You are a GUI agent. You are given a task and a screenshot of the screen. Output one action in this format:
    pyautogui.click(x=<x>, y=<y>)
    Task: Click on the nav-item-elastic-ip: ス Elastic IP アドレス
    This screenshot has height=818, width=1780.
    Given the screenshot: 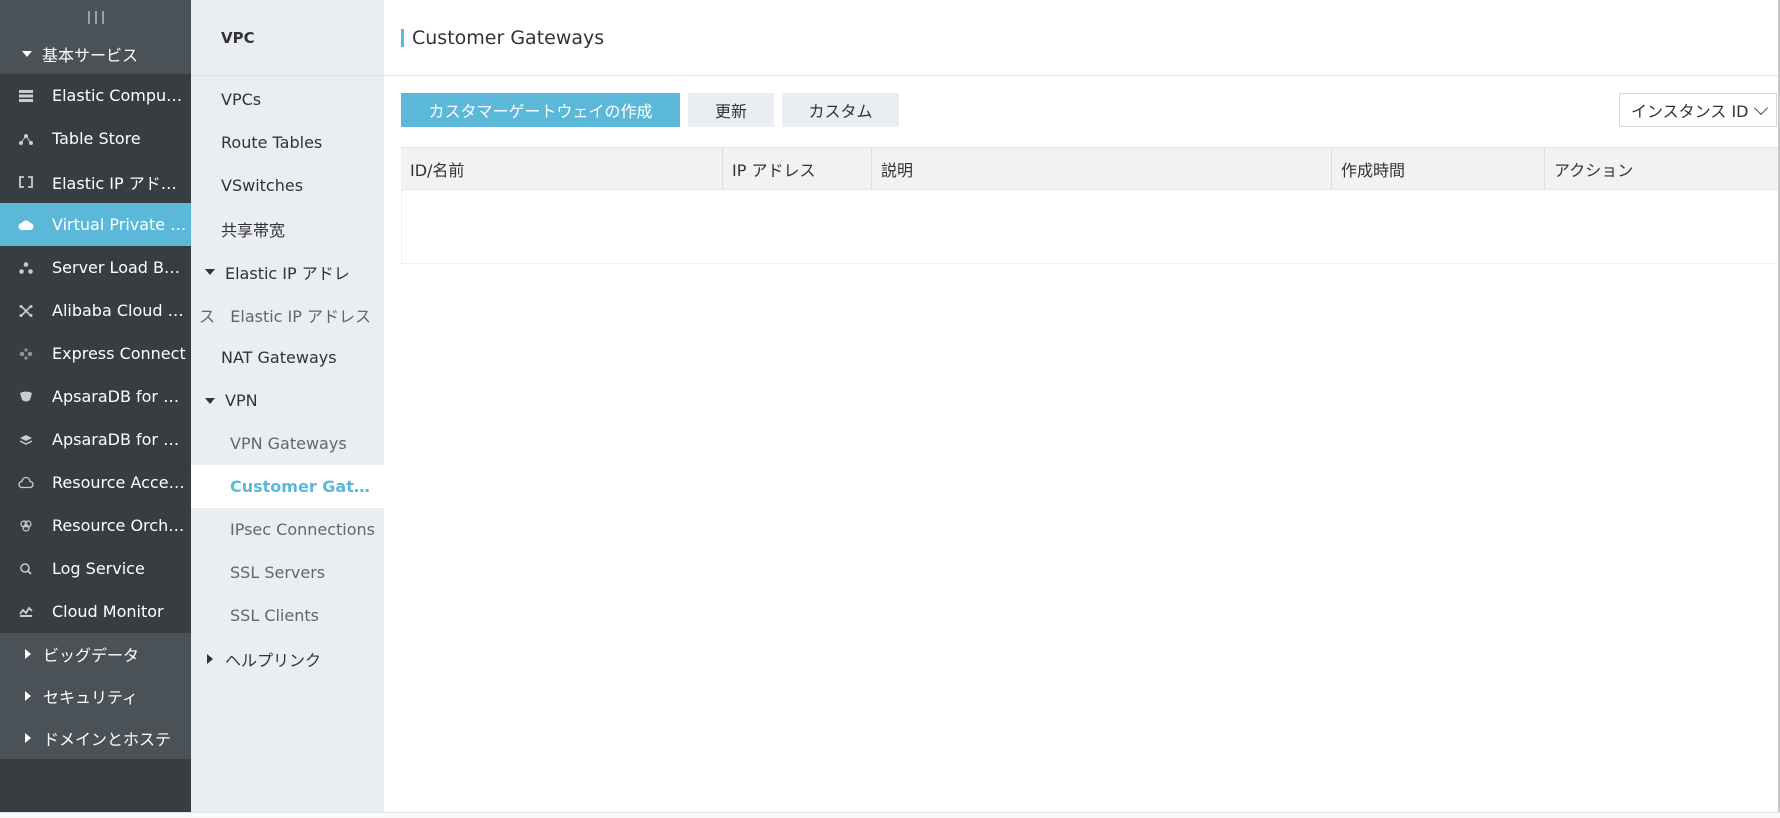 What is the action you would take?
    pyautogui.click(x=287, y=314)
    